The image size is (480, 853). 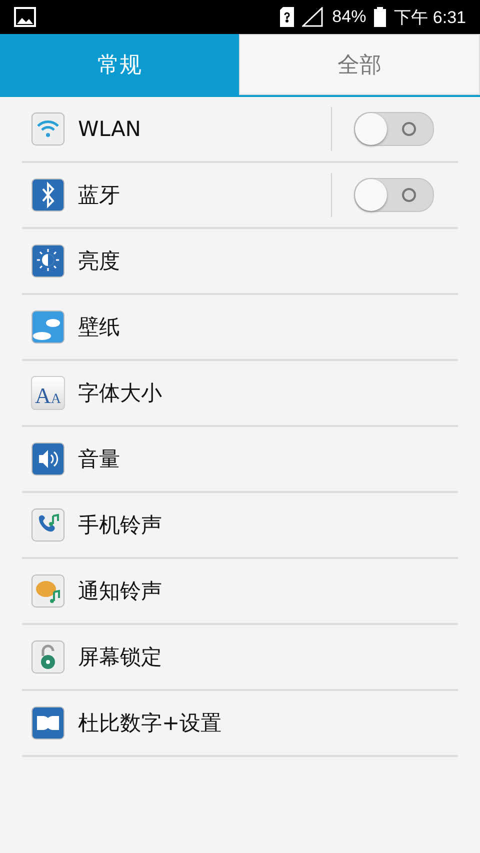 I want to click on font-size-icon: AA, so click(x=48, y=393).